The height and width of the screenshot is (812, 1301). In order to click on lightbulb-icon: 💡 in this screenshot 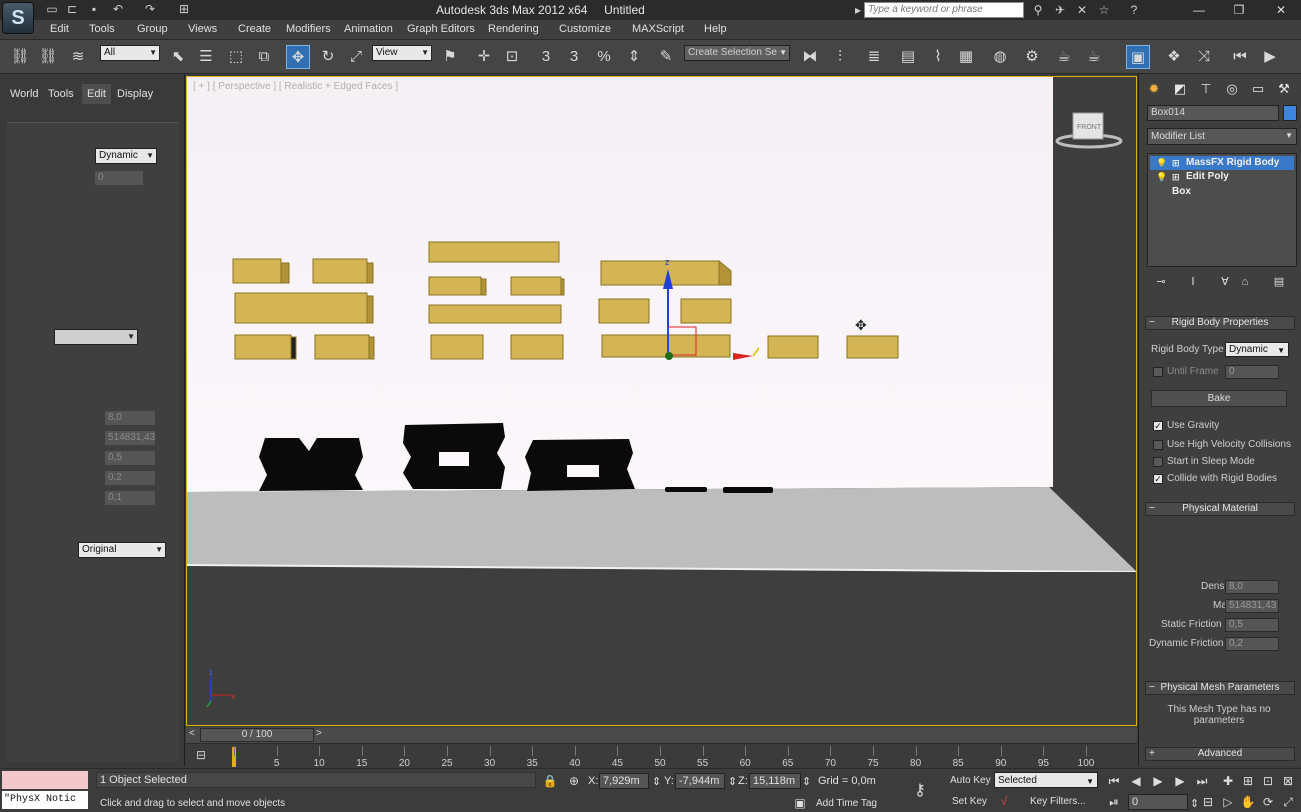, I will do `click(1161, 177)`.